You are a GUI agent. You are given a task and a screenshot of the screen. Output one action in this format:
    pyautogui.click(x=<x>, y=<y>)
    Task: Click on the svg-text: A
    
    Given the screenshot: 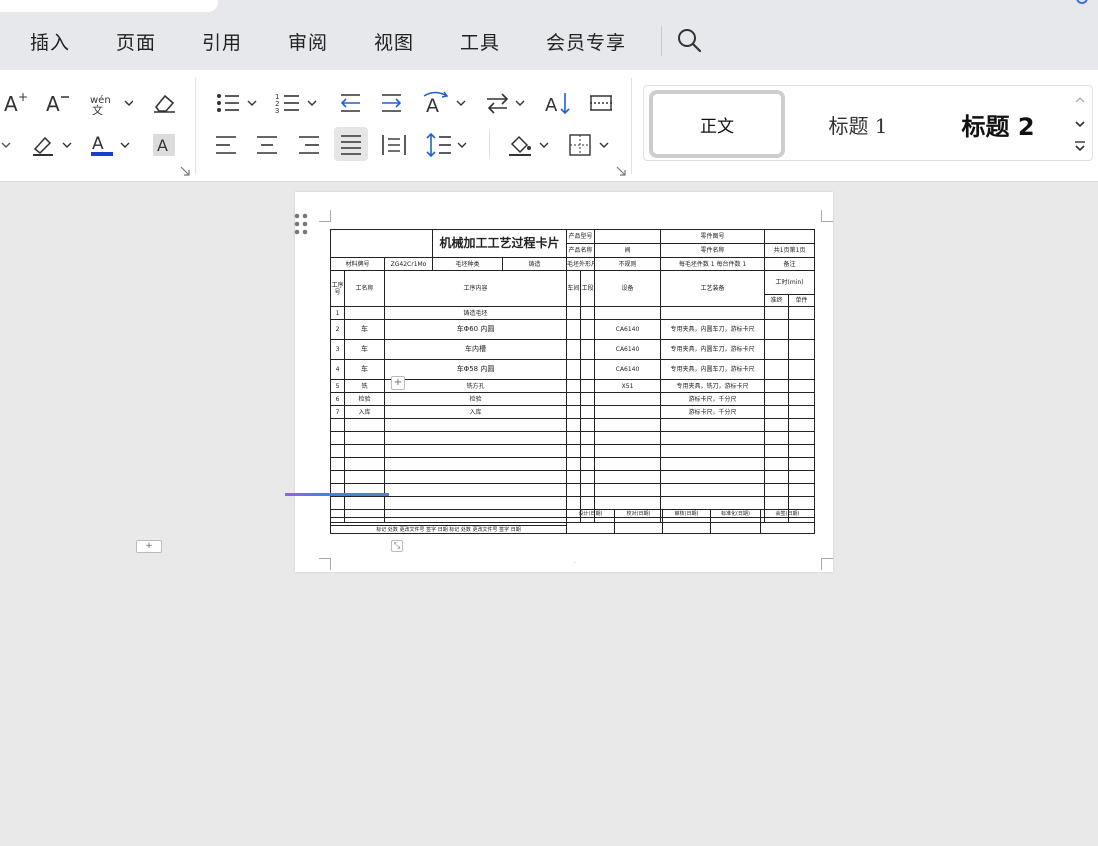 What is the action you would take?
    pyautogui.click(x=98, y=144)
    